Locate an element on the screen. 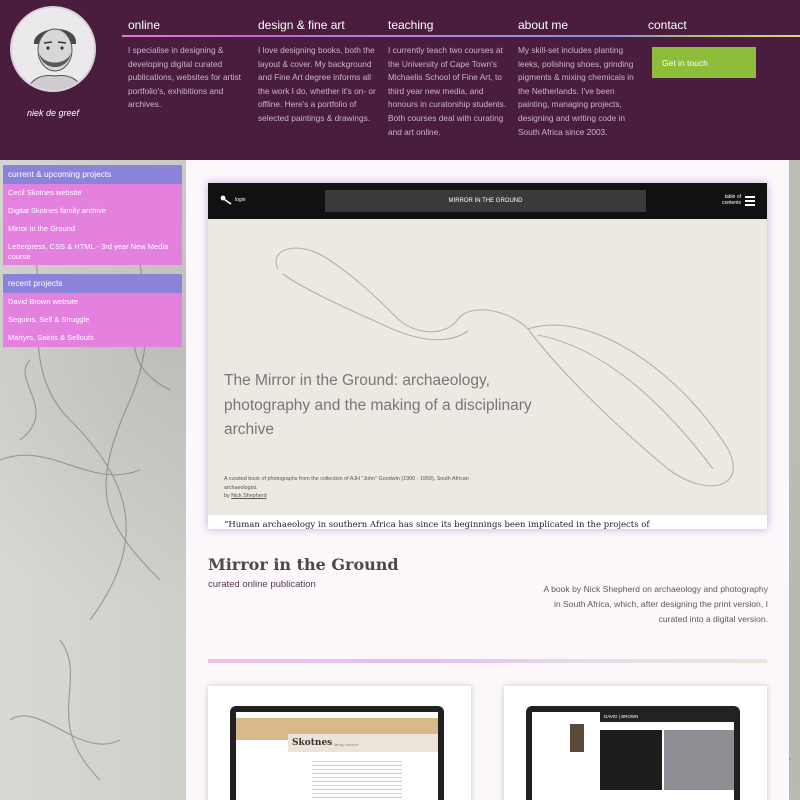 The width and height of the screenshot is (800, 800). card-thumbnail: DAVID | BROWN is located at coordinates (633, 756).